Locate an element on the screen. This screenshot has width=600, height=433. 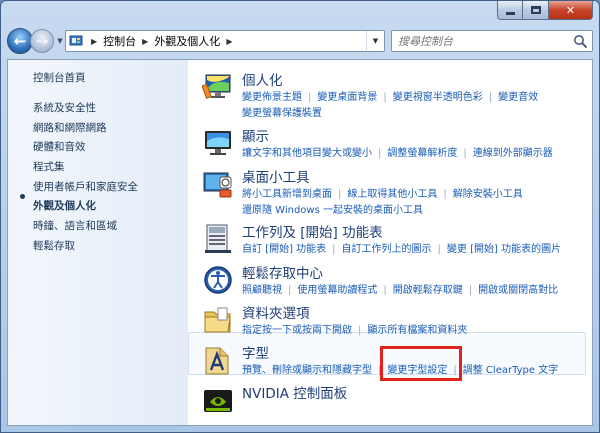
link-restore-gadgets: 還原隨 Windows 一起安裝的桌面小工具 is located at coordinates (332, 210).